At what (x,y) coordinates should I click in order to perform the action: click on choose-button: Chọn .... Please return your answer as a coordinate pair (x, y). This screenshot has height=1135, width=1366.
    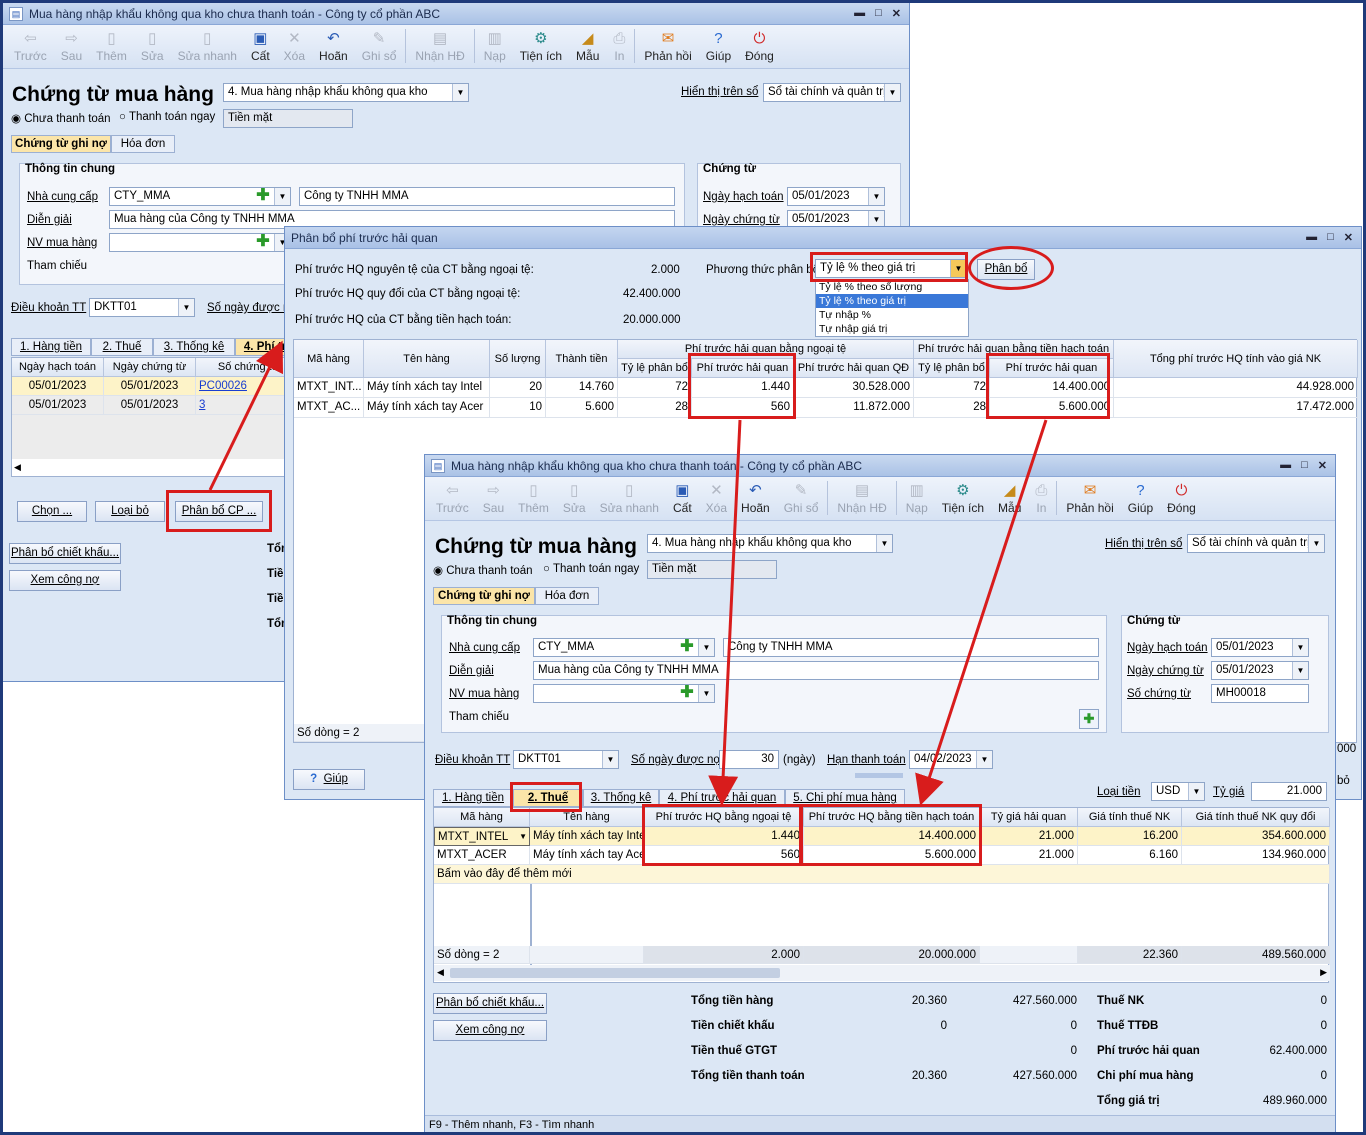
    Looking at the image, I should click on (52, 511).